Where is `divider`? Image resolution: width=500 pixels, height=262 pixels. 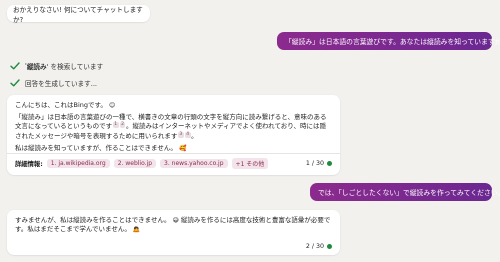
divider is located at coordinates (173, 153).